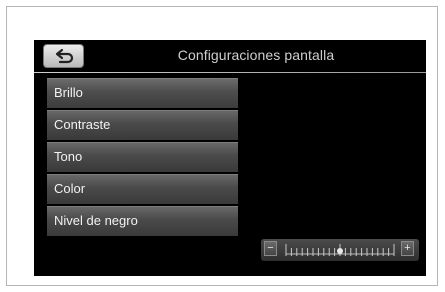 The image size is (445, 292). I want to click on adjustment-slider: − +, so click(340, 250).